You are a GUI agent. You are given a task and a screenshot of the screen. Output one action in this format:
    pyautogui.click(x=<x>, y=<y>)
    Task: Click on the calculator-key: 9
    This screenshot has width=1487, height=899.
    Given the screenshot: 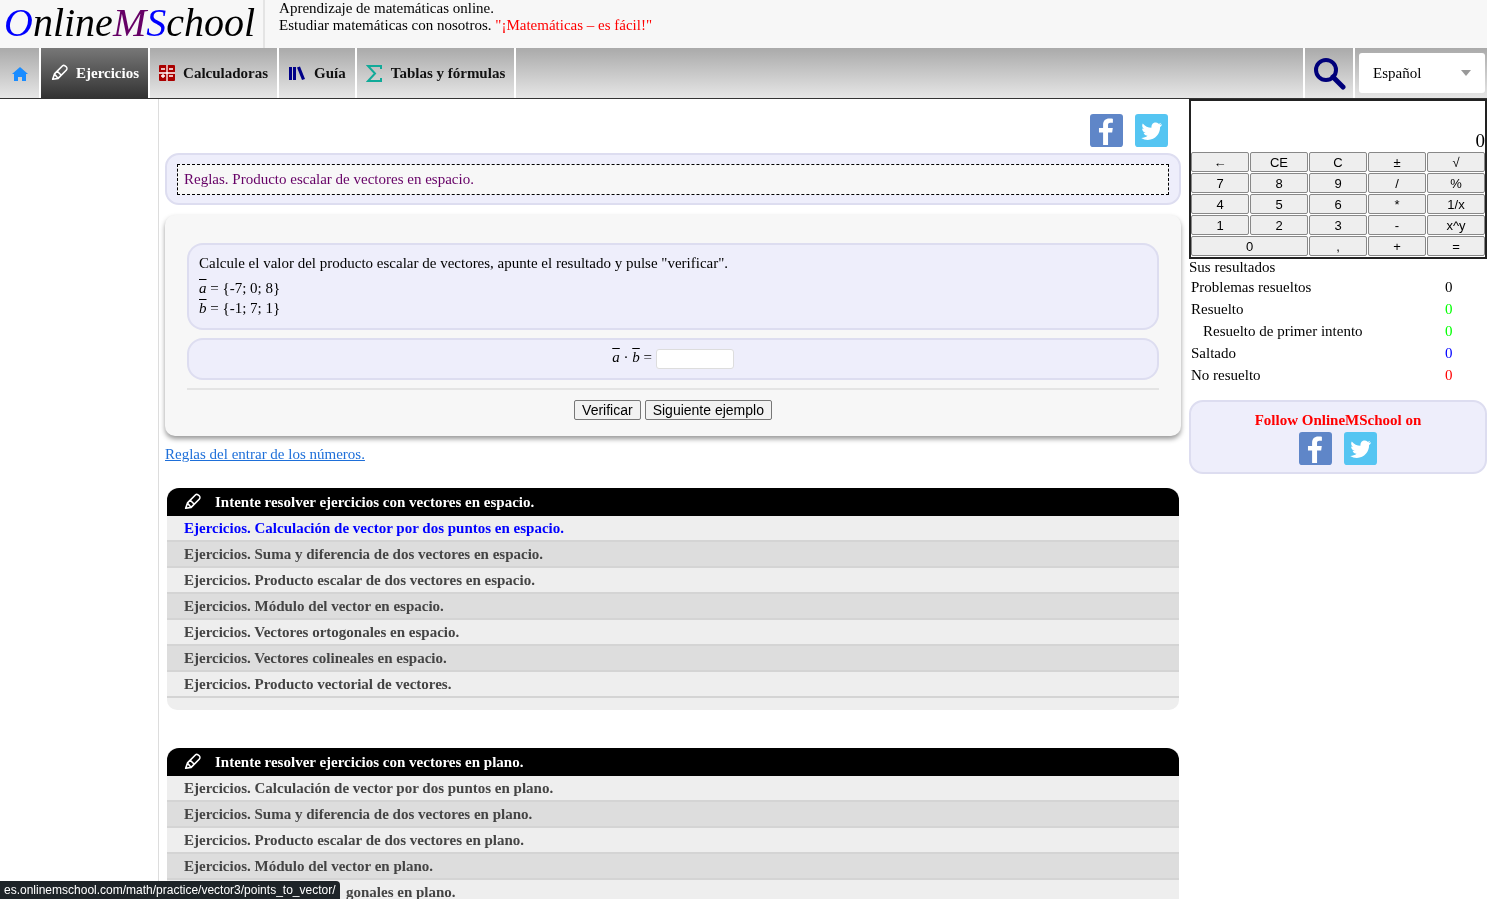 What is the action you would take?
    pyautogui.click(x=1338, y=183)
    